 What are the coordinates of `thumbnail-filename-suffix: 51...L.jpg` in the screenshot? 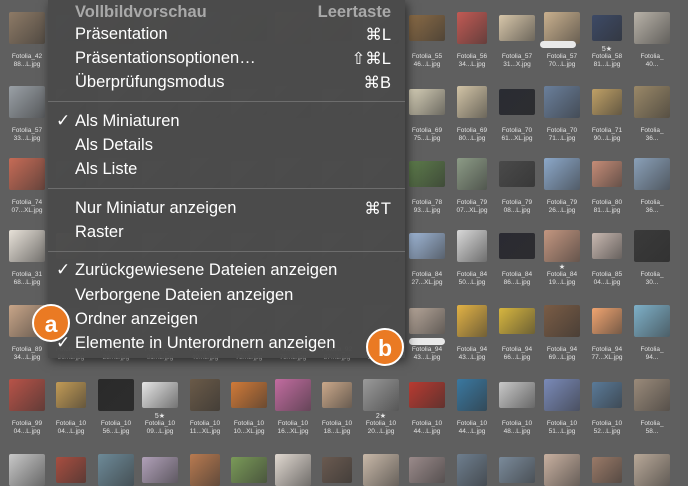 It's located at (562, 431).